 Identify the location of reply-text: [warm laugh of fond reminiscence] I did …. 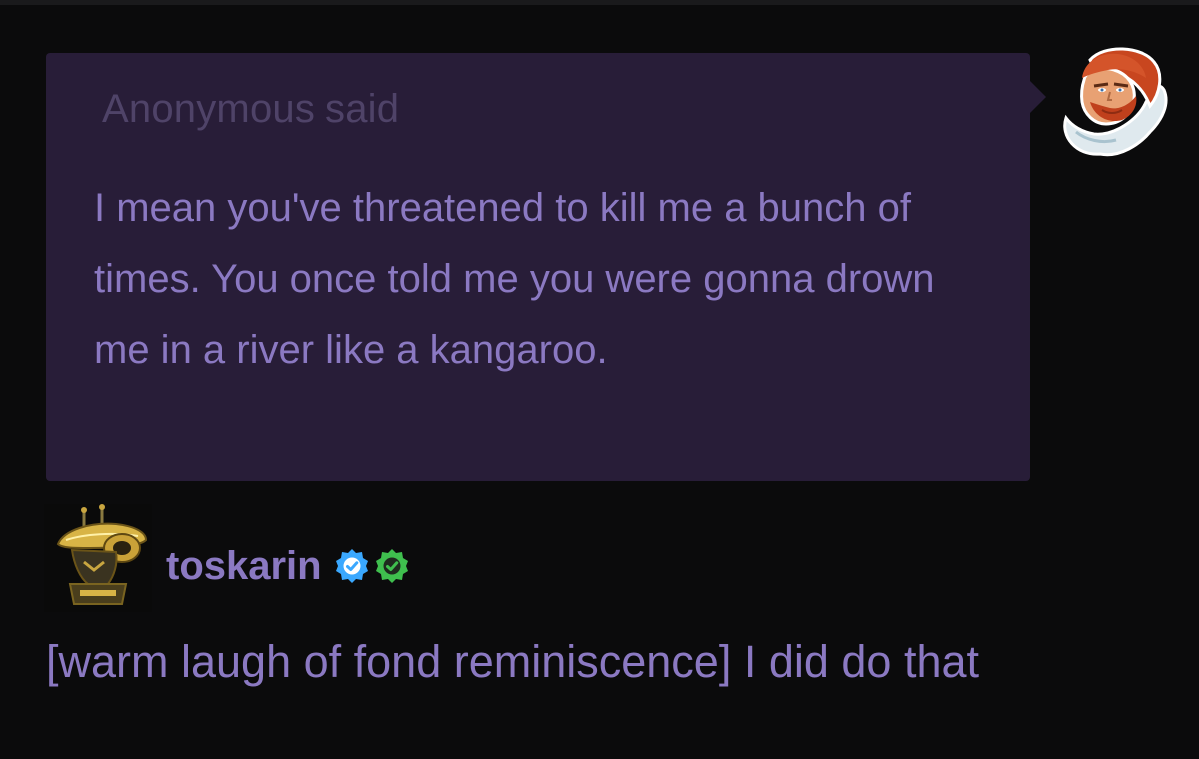
(513, 661).